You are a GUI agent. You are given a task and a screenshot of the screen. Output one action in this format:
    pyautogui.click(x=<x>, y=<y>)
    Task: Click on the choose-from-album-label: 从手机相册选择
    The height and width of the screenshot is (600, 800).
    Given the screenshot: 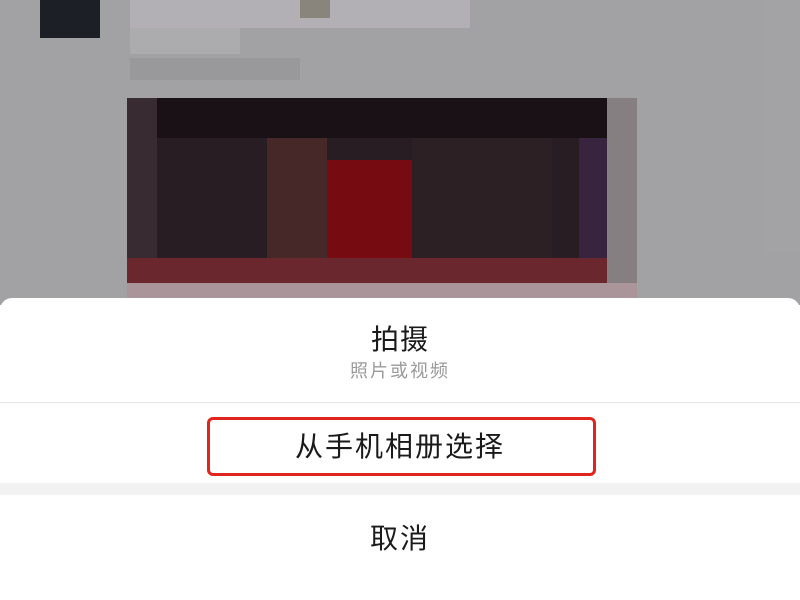 What is the action you would take?
    pyautogui.click(x=399, y=446)
    